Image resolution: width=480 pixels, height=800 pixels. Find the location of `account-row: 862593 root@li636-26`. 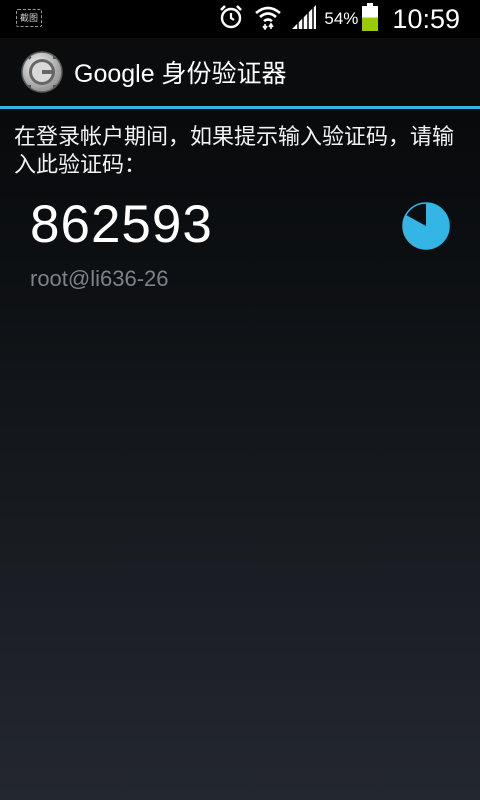

account-row: 862593 root@li636-26 is located at coordinates (240, 245).